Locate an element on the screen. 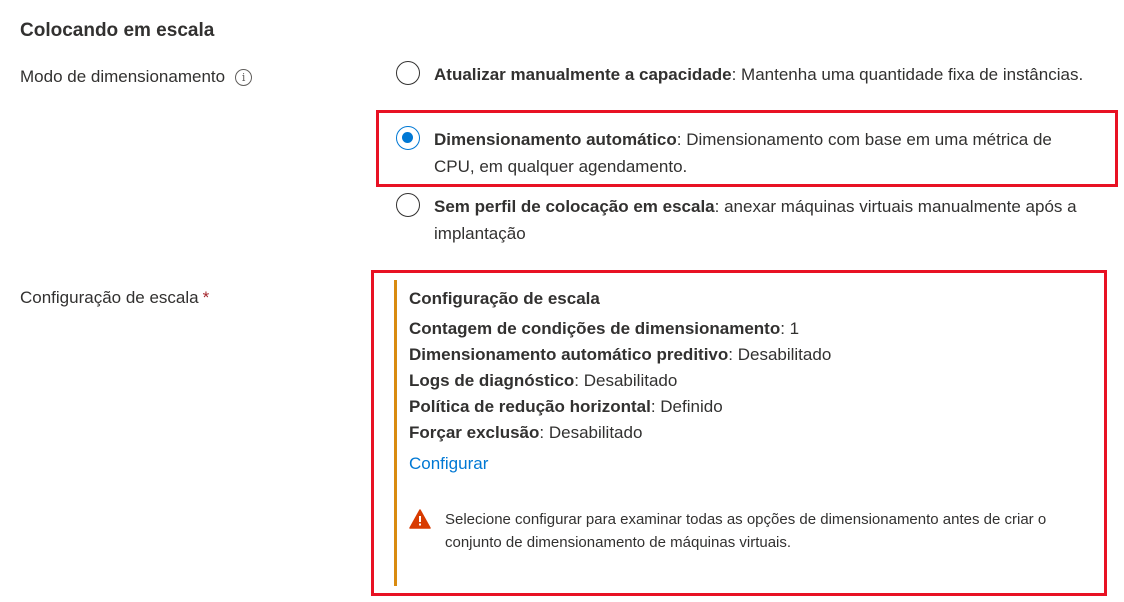  scale-config-label: Configuração de escala * is located at coordinates (114, 298).